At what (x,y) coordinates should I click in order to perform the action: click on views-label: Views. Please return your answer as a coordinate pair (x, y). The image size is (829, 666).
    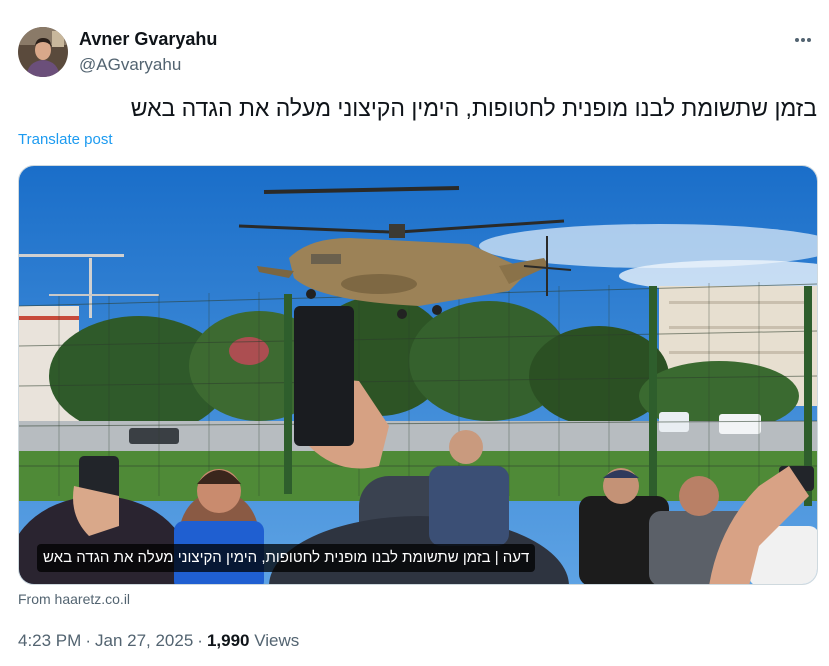
    Looking at the image, I should click on (277, 640).